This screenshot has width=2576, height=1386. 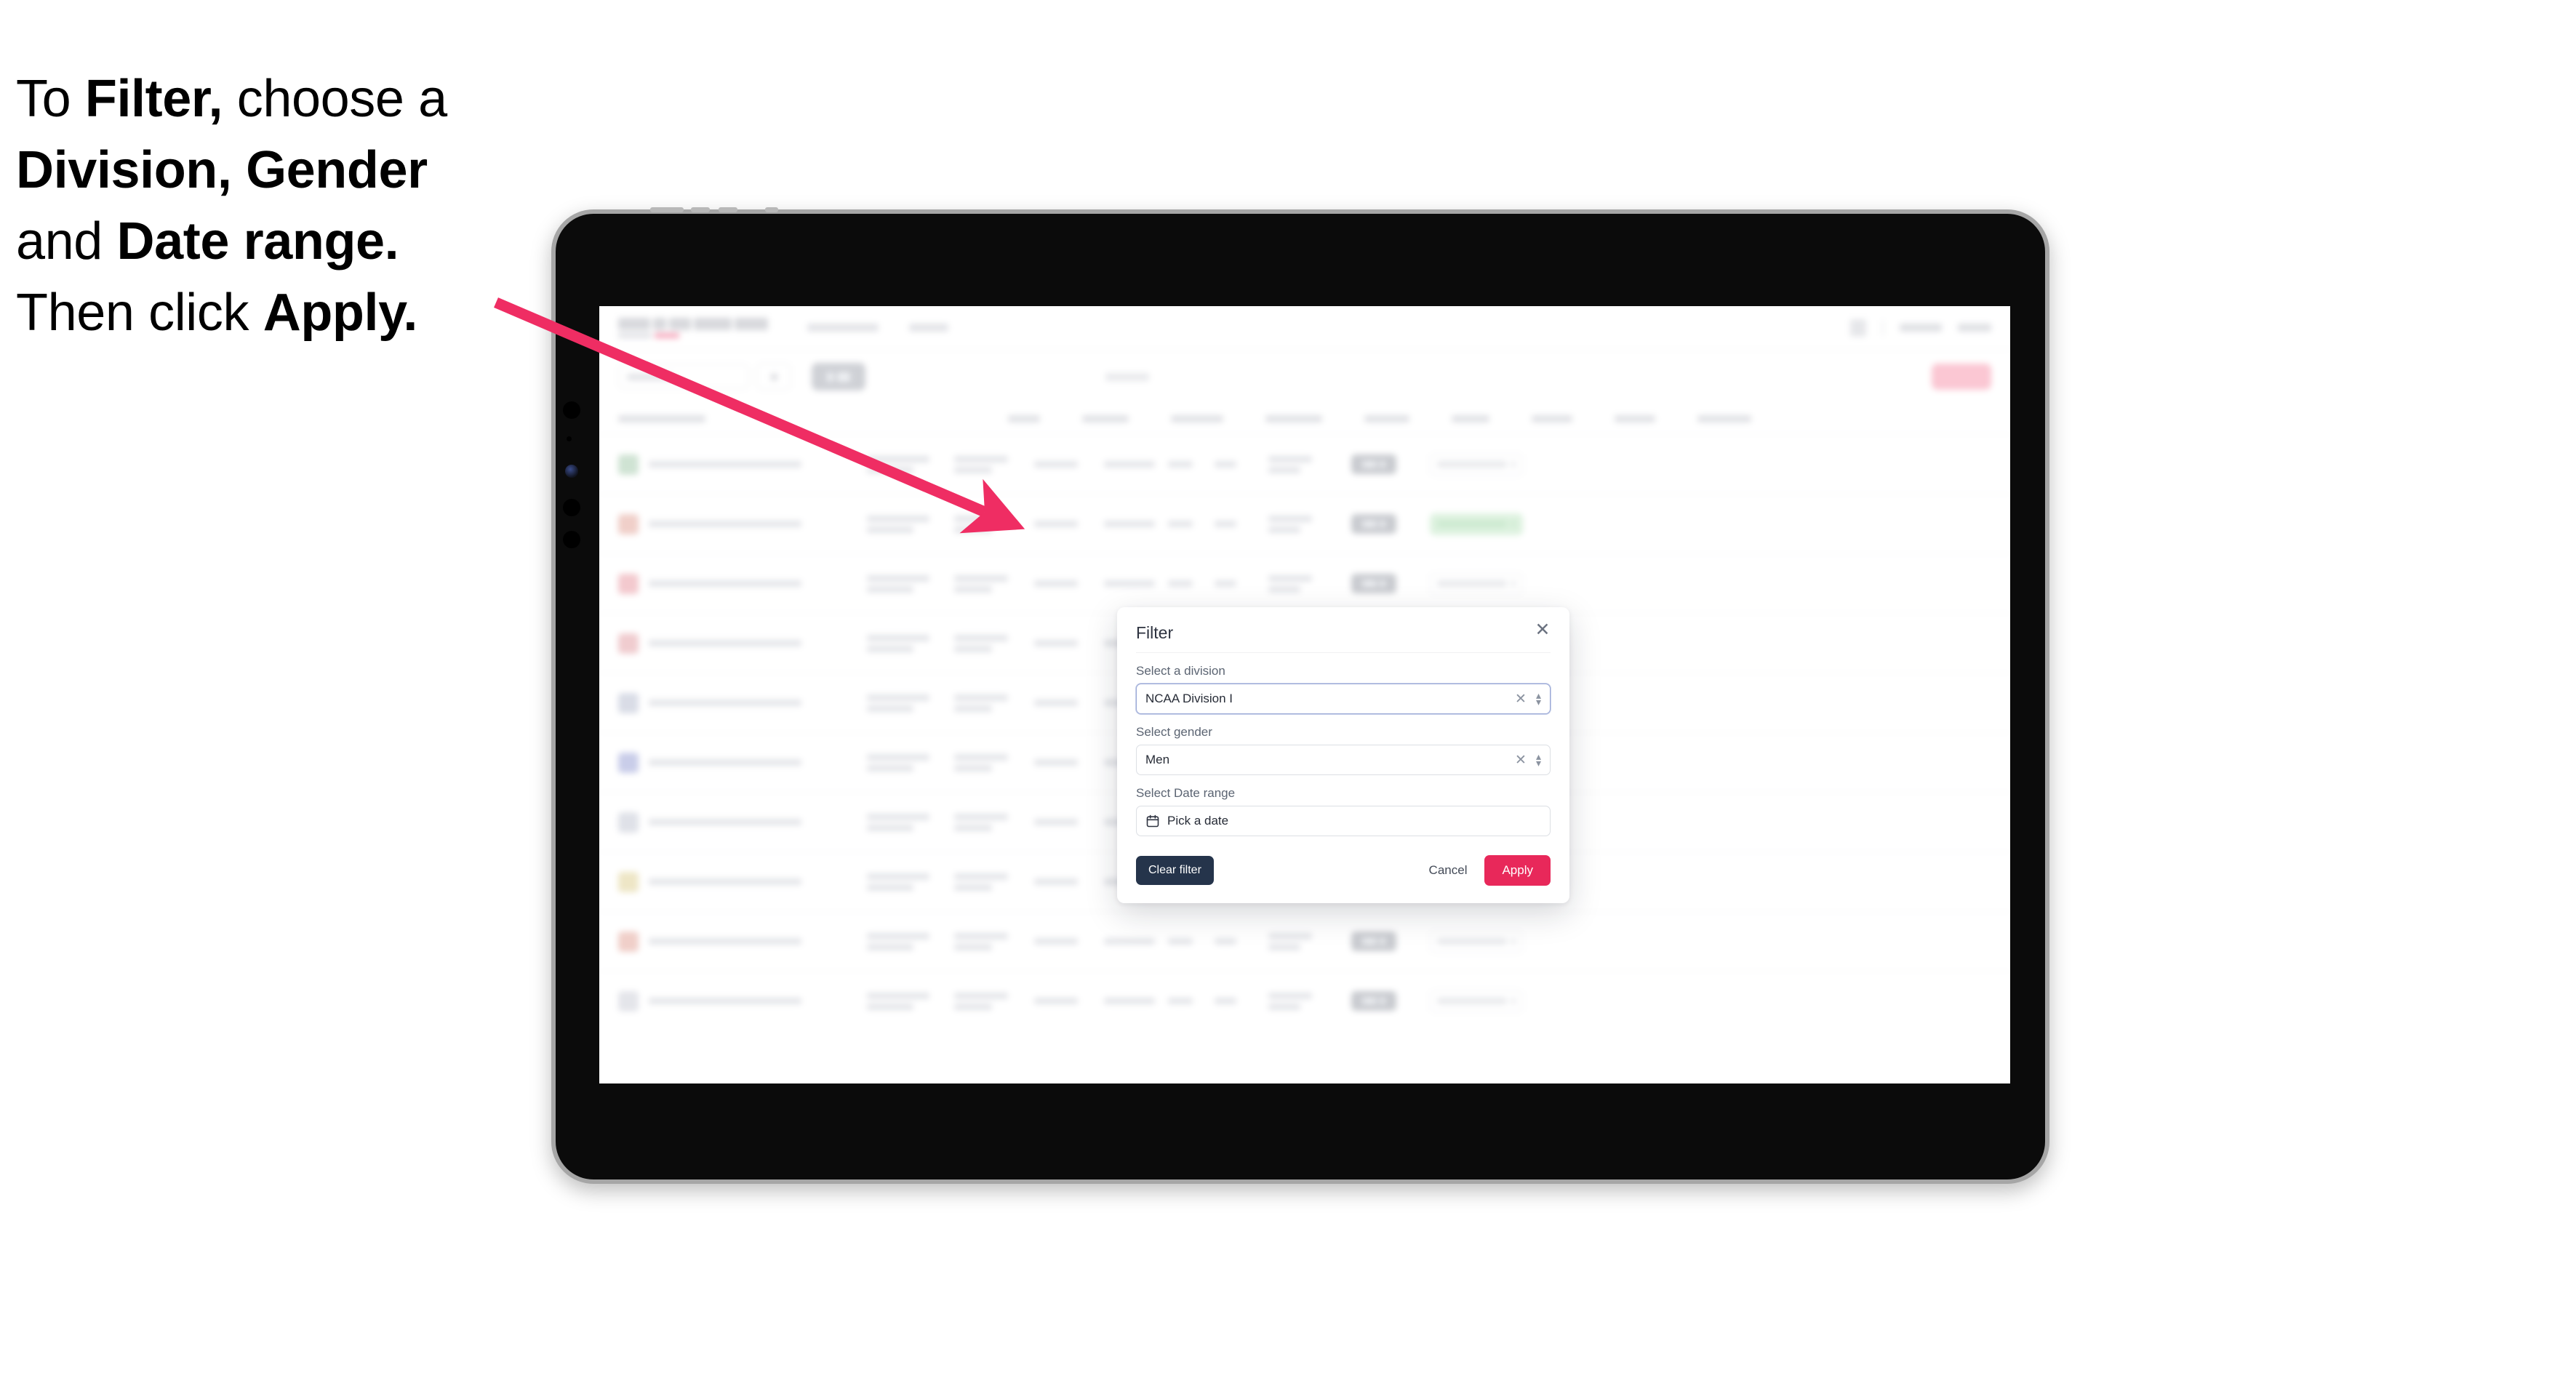 I want to click on division-label: Select a division, so click(x=1180, y=671).